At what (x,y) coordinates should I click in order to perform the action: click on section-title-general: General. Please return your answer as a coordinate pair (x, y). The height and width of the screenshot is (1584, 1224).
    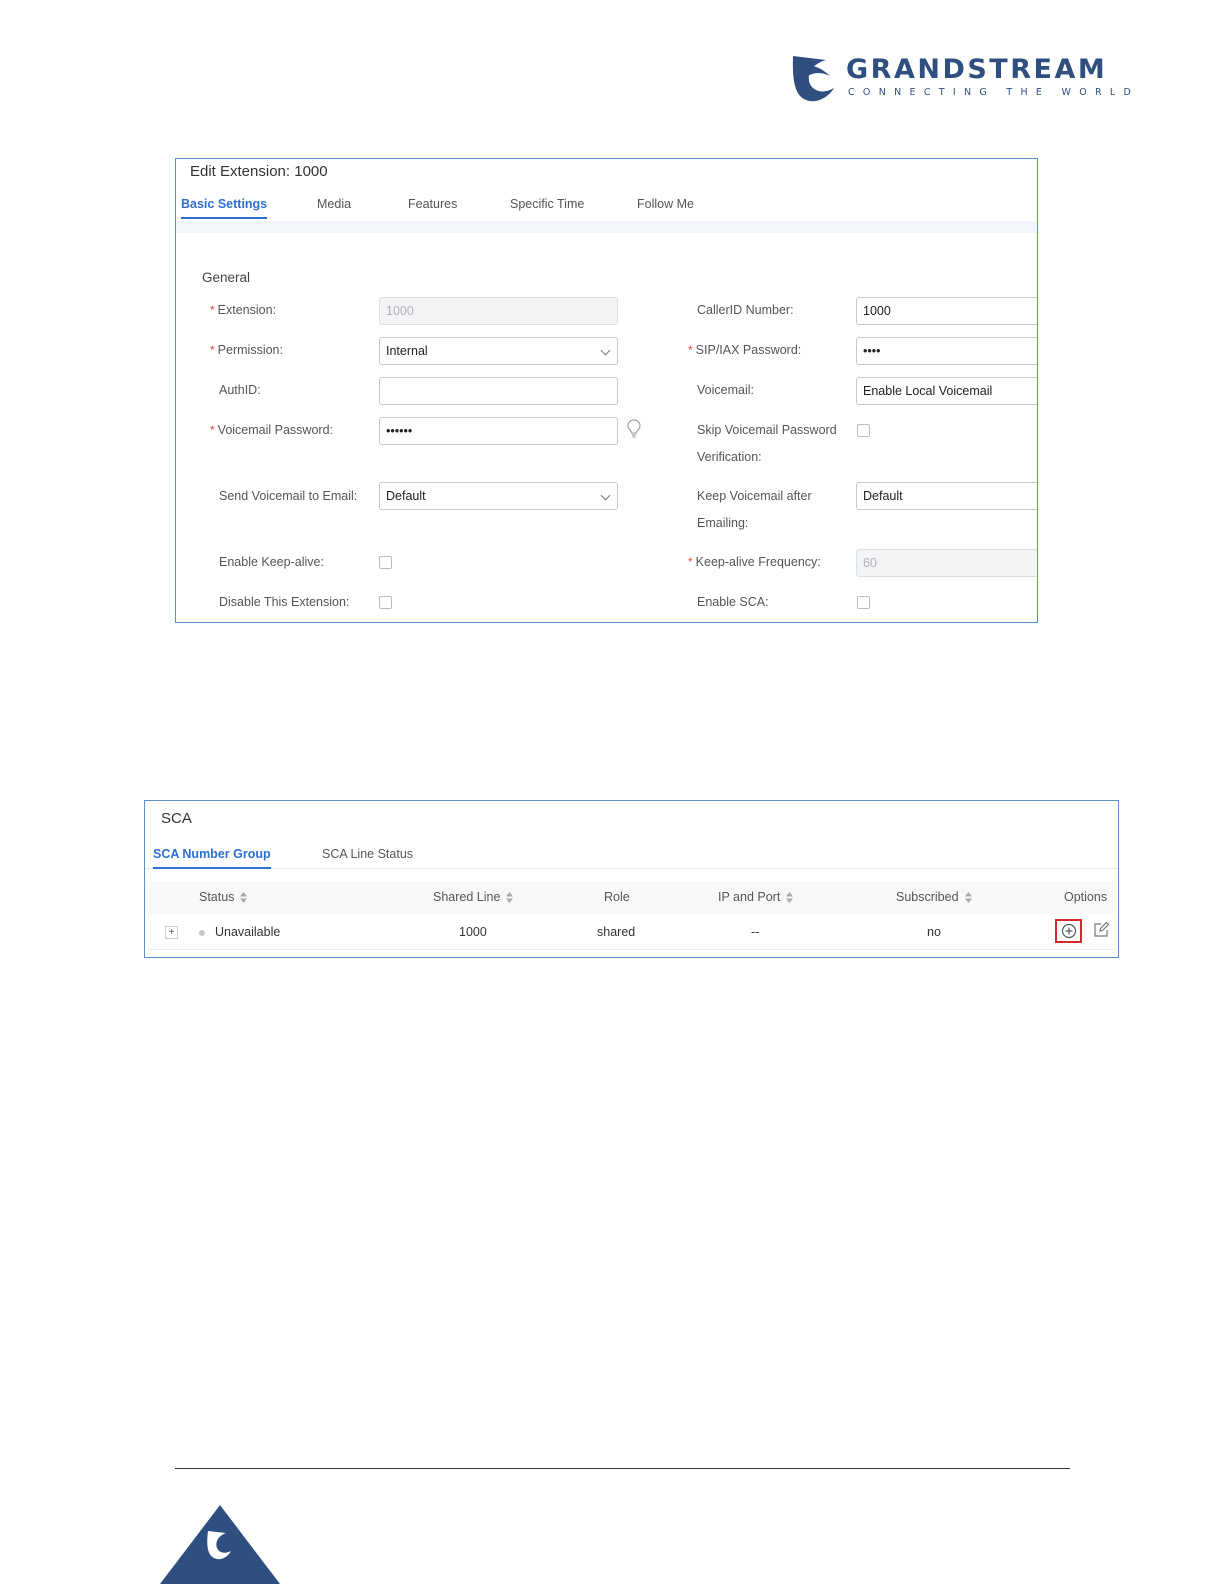
    Looking at the image, I should click on (226, 277).